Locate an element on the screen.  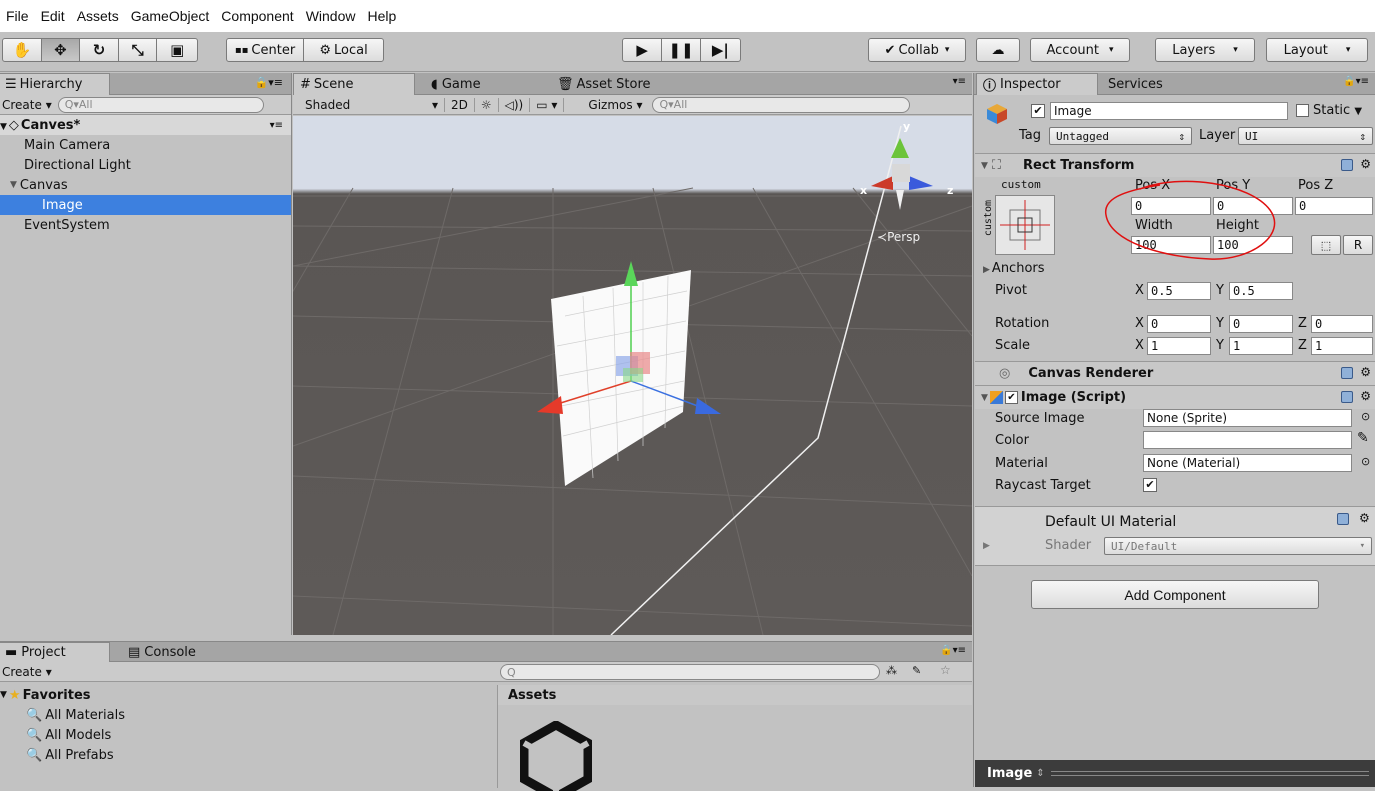
source-image-field: None (Sprite) is located at coordinates (1247, 418).